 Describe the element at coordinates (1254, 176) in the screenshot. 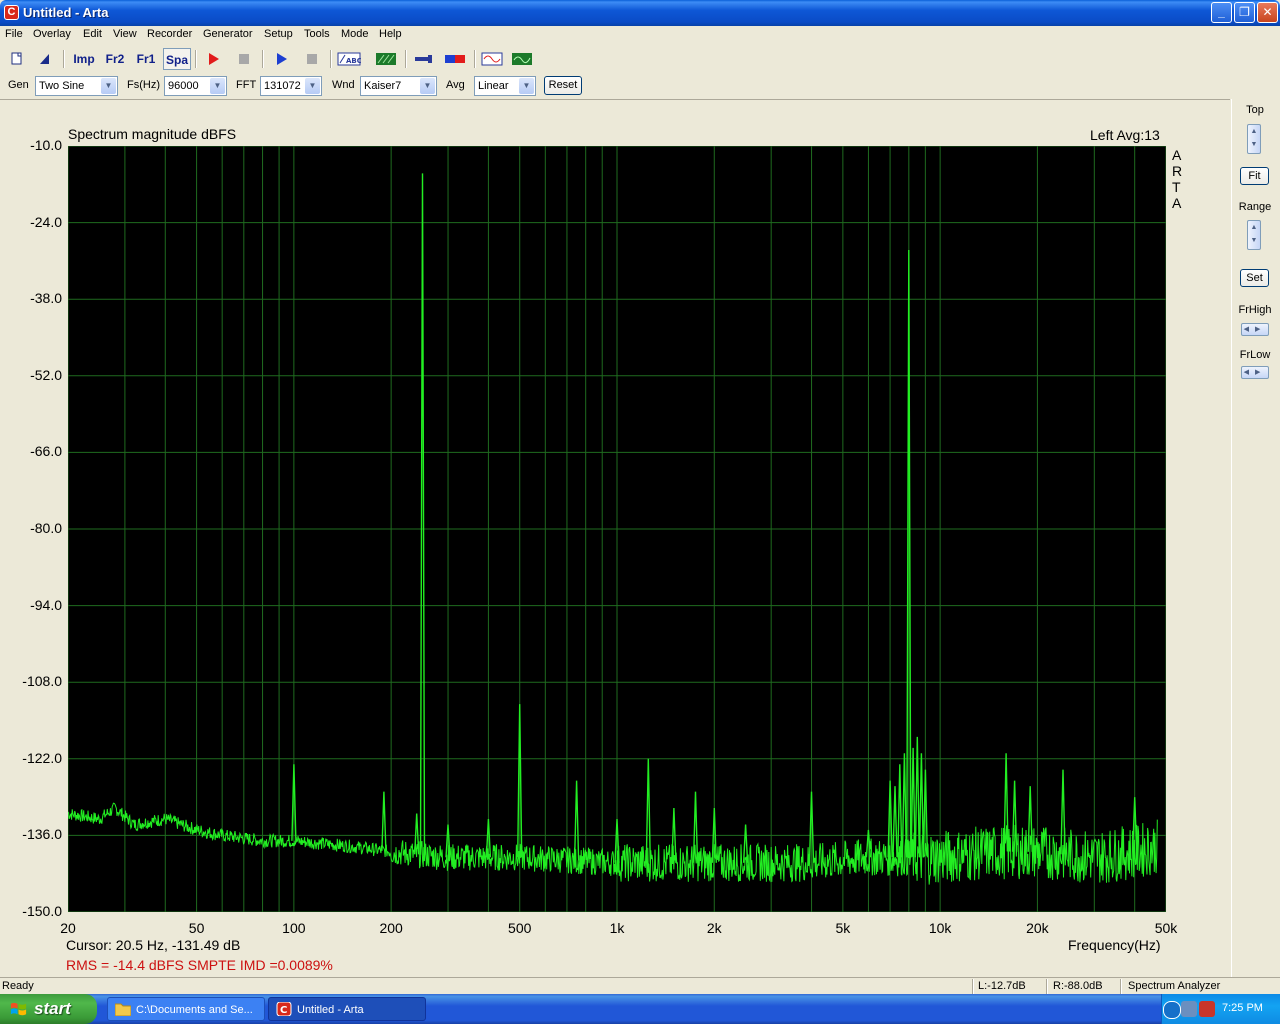

I see `fit-button: Fit` at that location.